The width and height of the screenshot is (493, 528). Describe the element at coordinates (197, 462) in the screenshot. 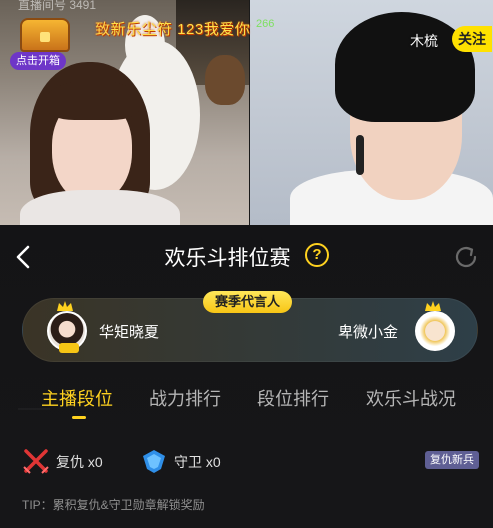

I see `guard-count: 守卫 x0` at that location.